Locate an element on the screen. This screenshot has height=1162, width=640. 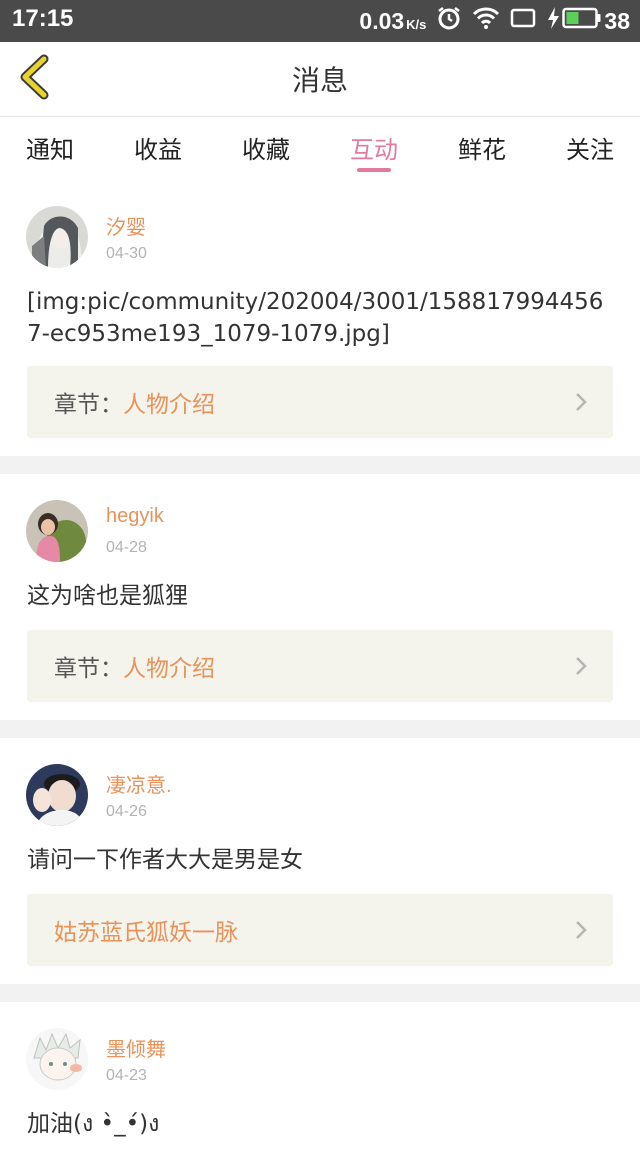
battery: 38 is located at coordinates (588, 21).